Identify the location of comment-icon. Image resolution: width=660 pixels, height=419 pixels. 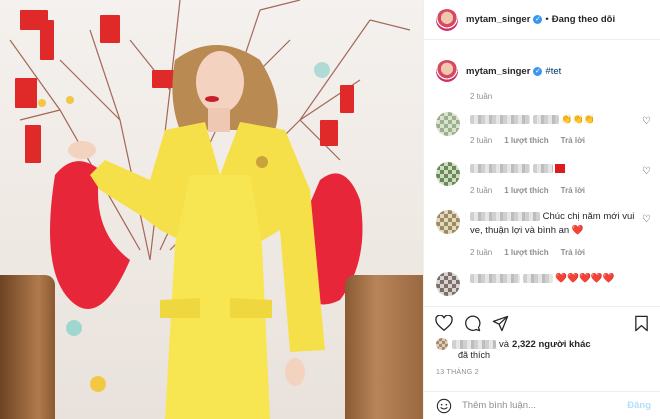
(472, 323).